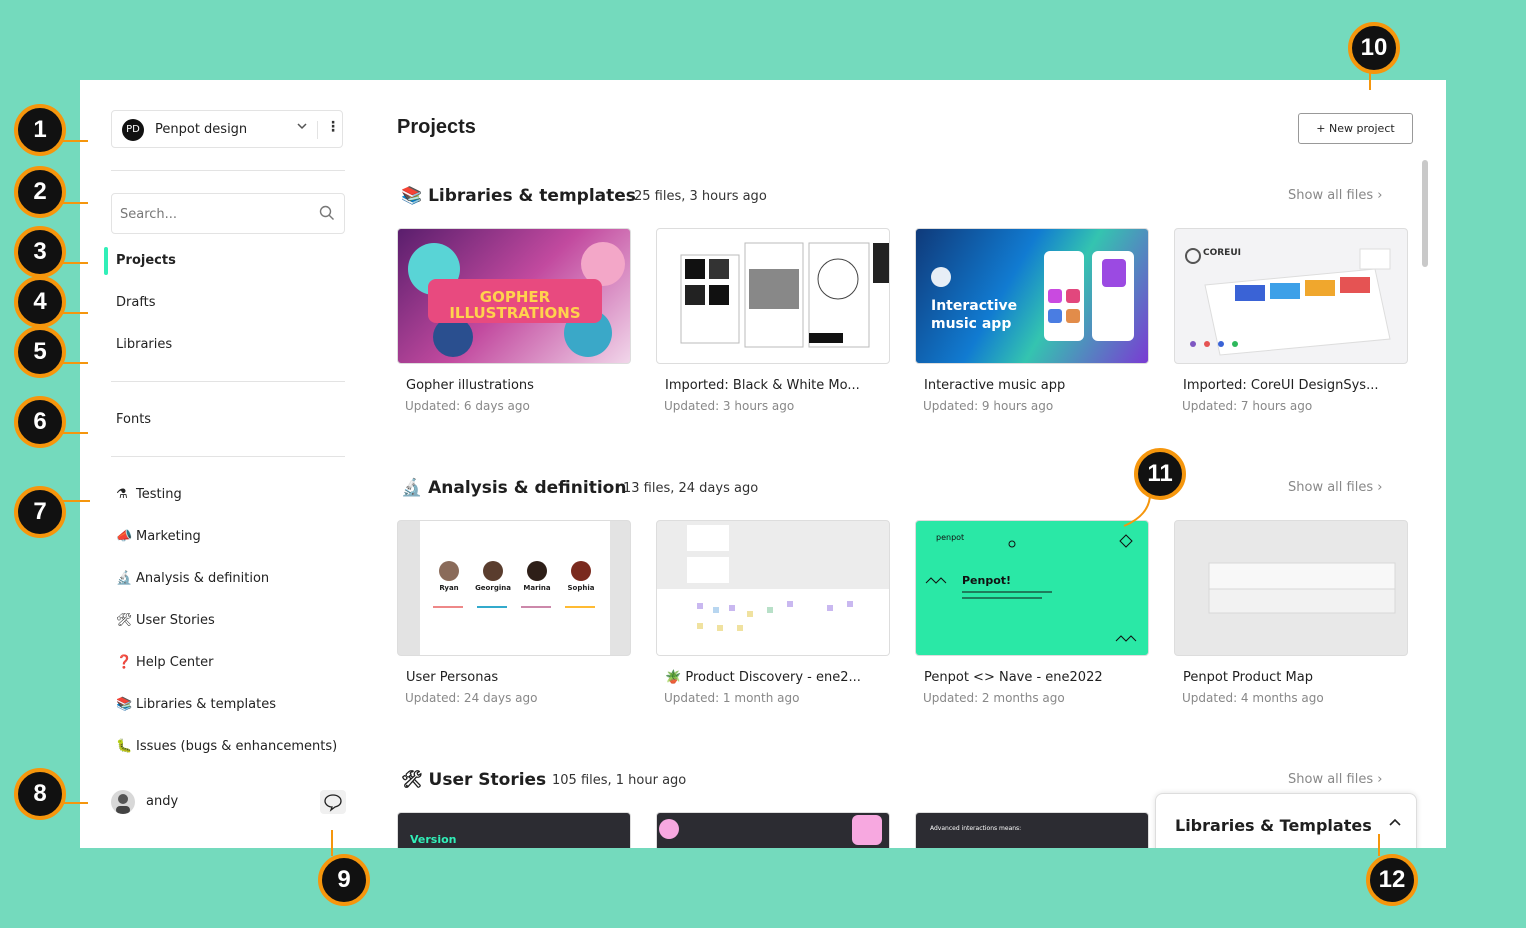  I want to click on file-updated: Updated: 4 months ago, so click(1253, 698).